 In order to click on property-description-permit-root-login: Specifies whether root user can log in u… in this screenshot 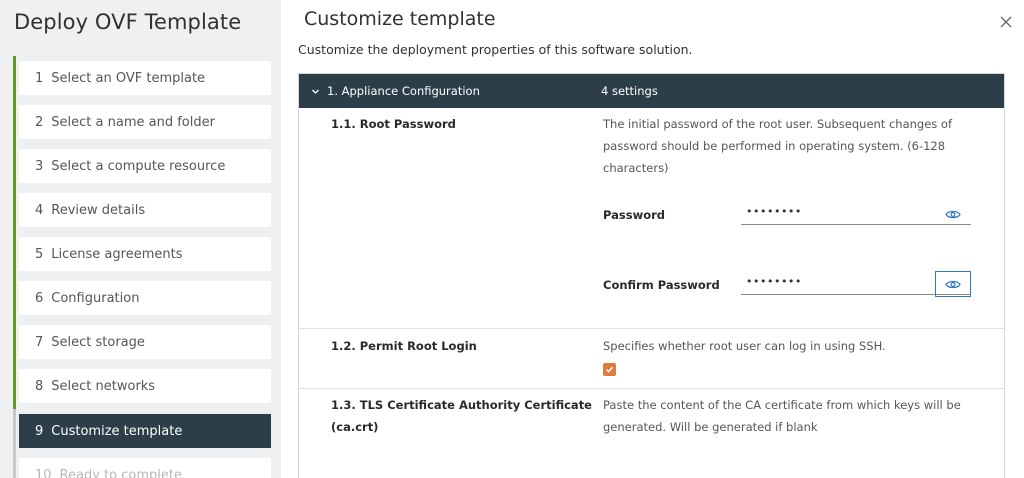, I will do `click(744, 346)`.